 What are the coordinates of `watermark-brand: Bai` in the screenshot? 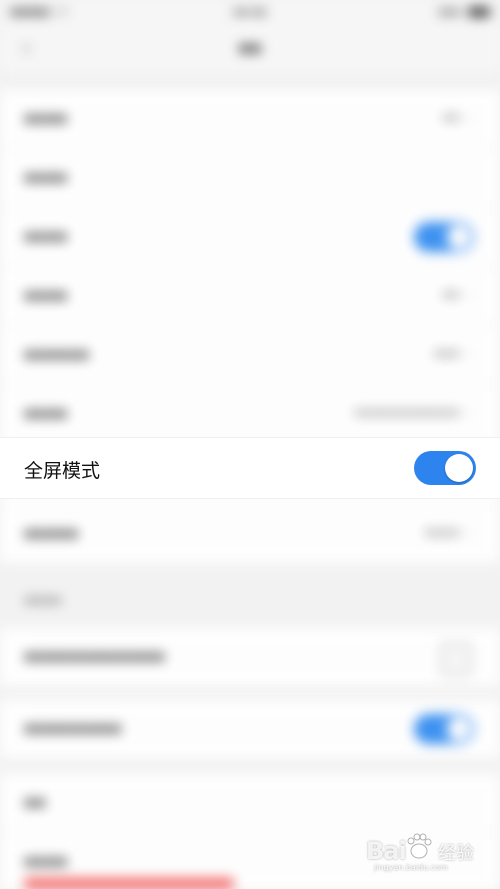 It's located at (386, 851).